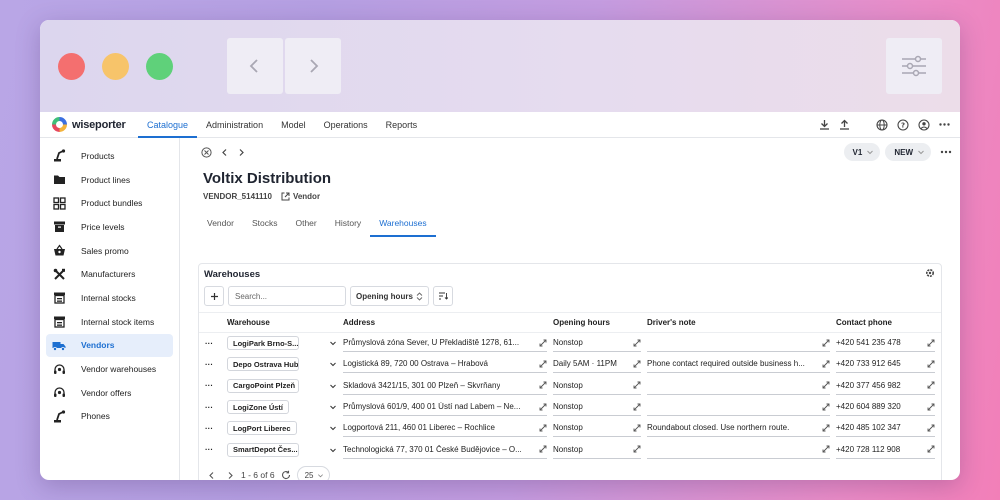  What do you see at coordinates (220, 225) in the screenshot?
I see `tab-vendor: Vendor` at bounding box center [220, 225].